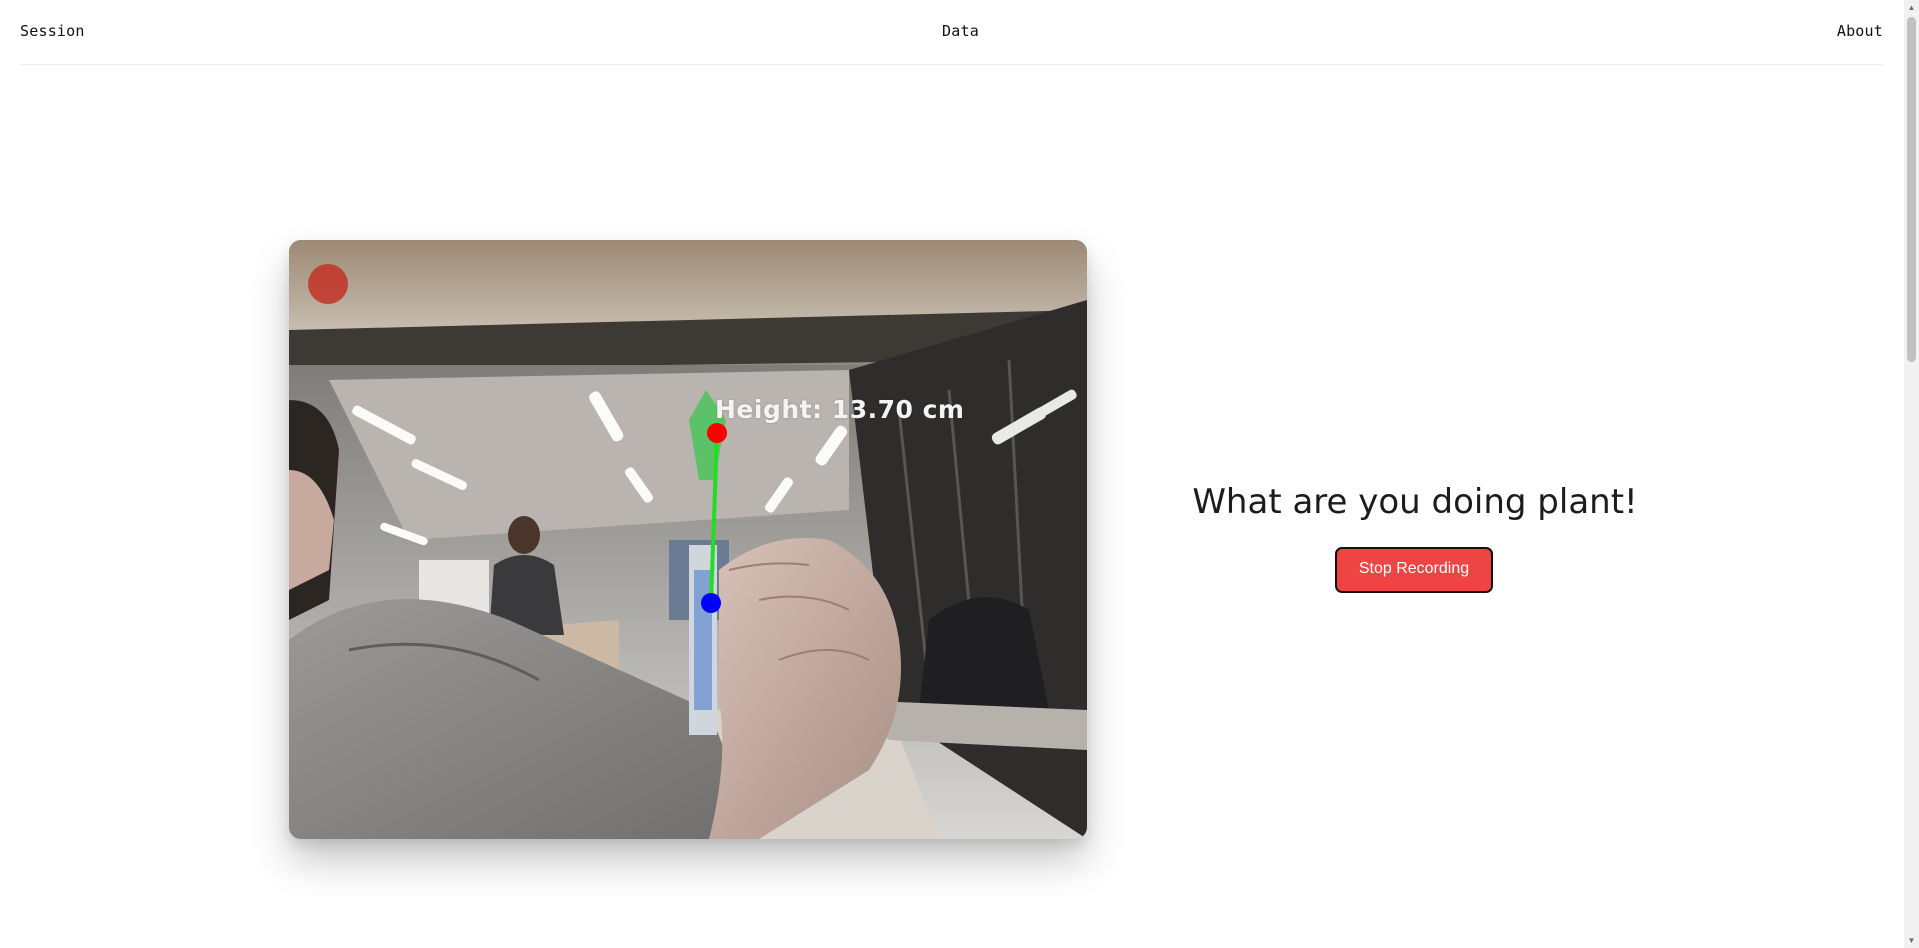  Describe the element at coordinates (960, 31) in the screenshot. I see `nav-data-link: Data` at that location.